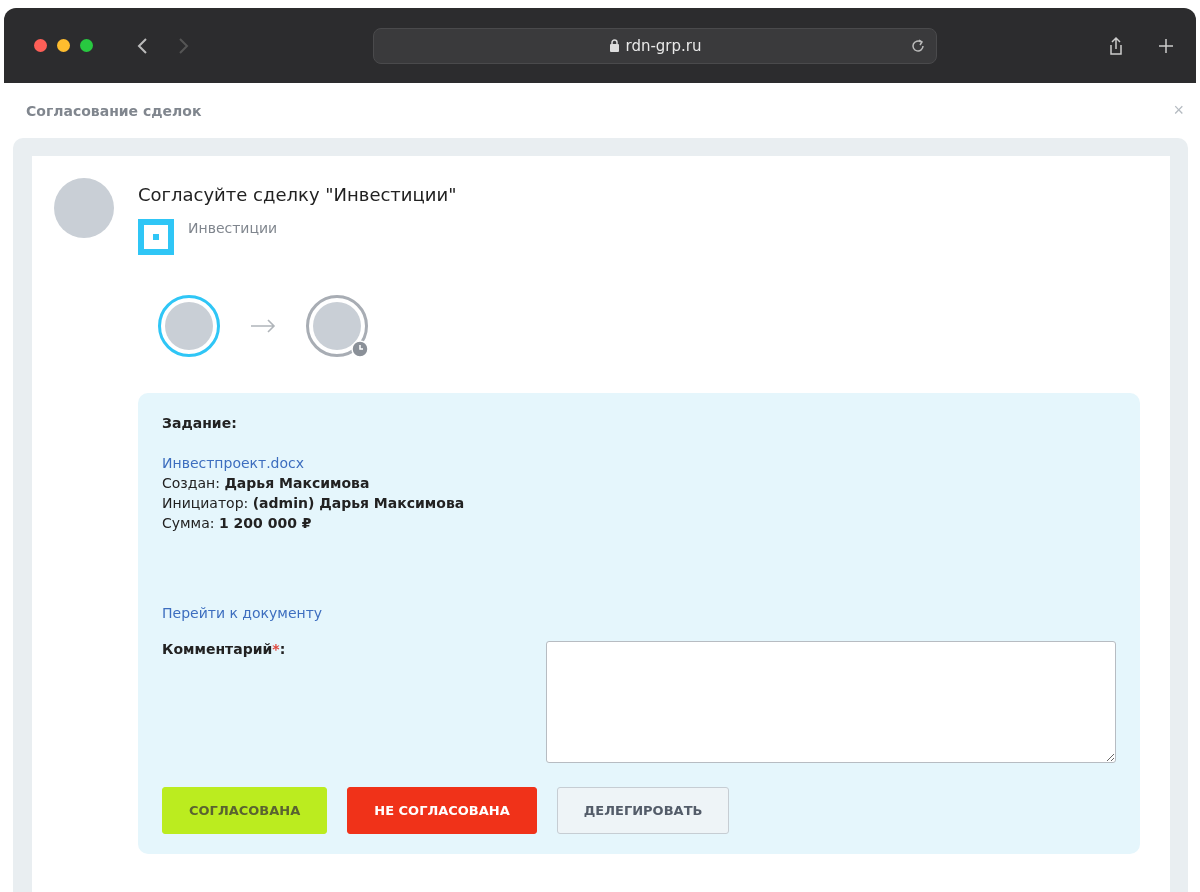  What do you see at coordinates (360, 349) in the screenshot?
I see `clock-icon` at bounding box center [360, 349].